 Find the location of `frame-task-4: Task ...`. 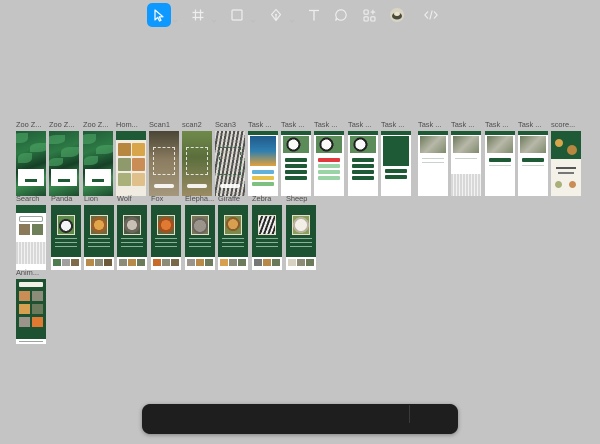

frame-task-4: Task ... is located at coordinates (363, 158).